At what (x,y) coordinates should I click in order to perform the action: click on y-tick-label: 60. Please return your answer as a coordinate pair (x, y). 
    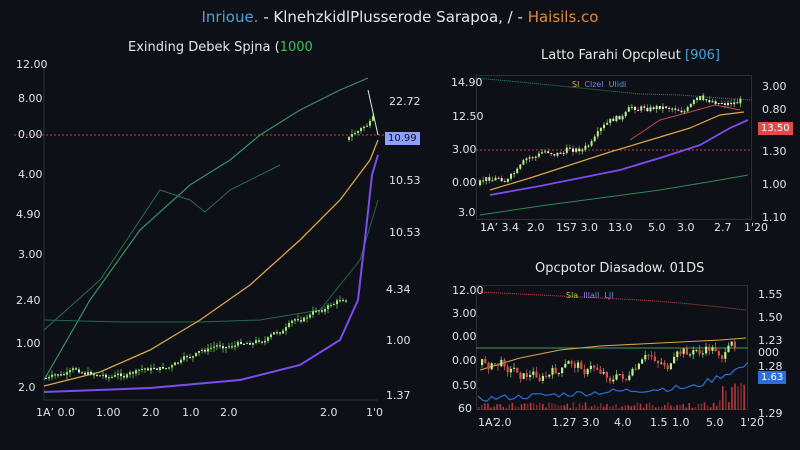
    Looking at the image, I should click on (465, 408).